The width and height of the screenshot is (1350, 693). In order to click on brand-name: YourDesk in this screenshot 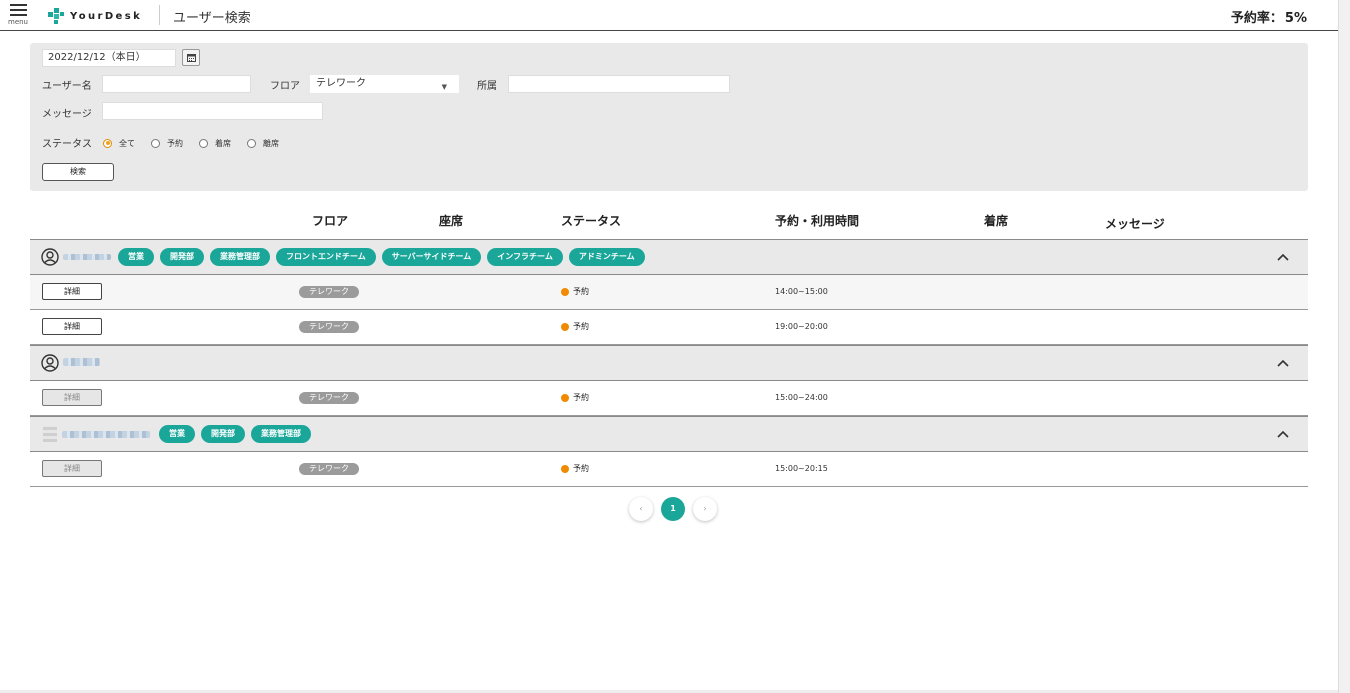, I will do `click(106, 16)`.